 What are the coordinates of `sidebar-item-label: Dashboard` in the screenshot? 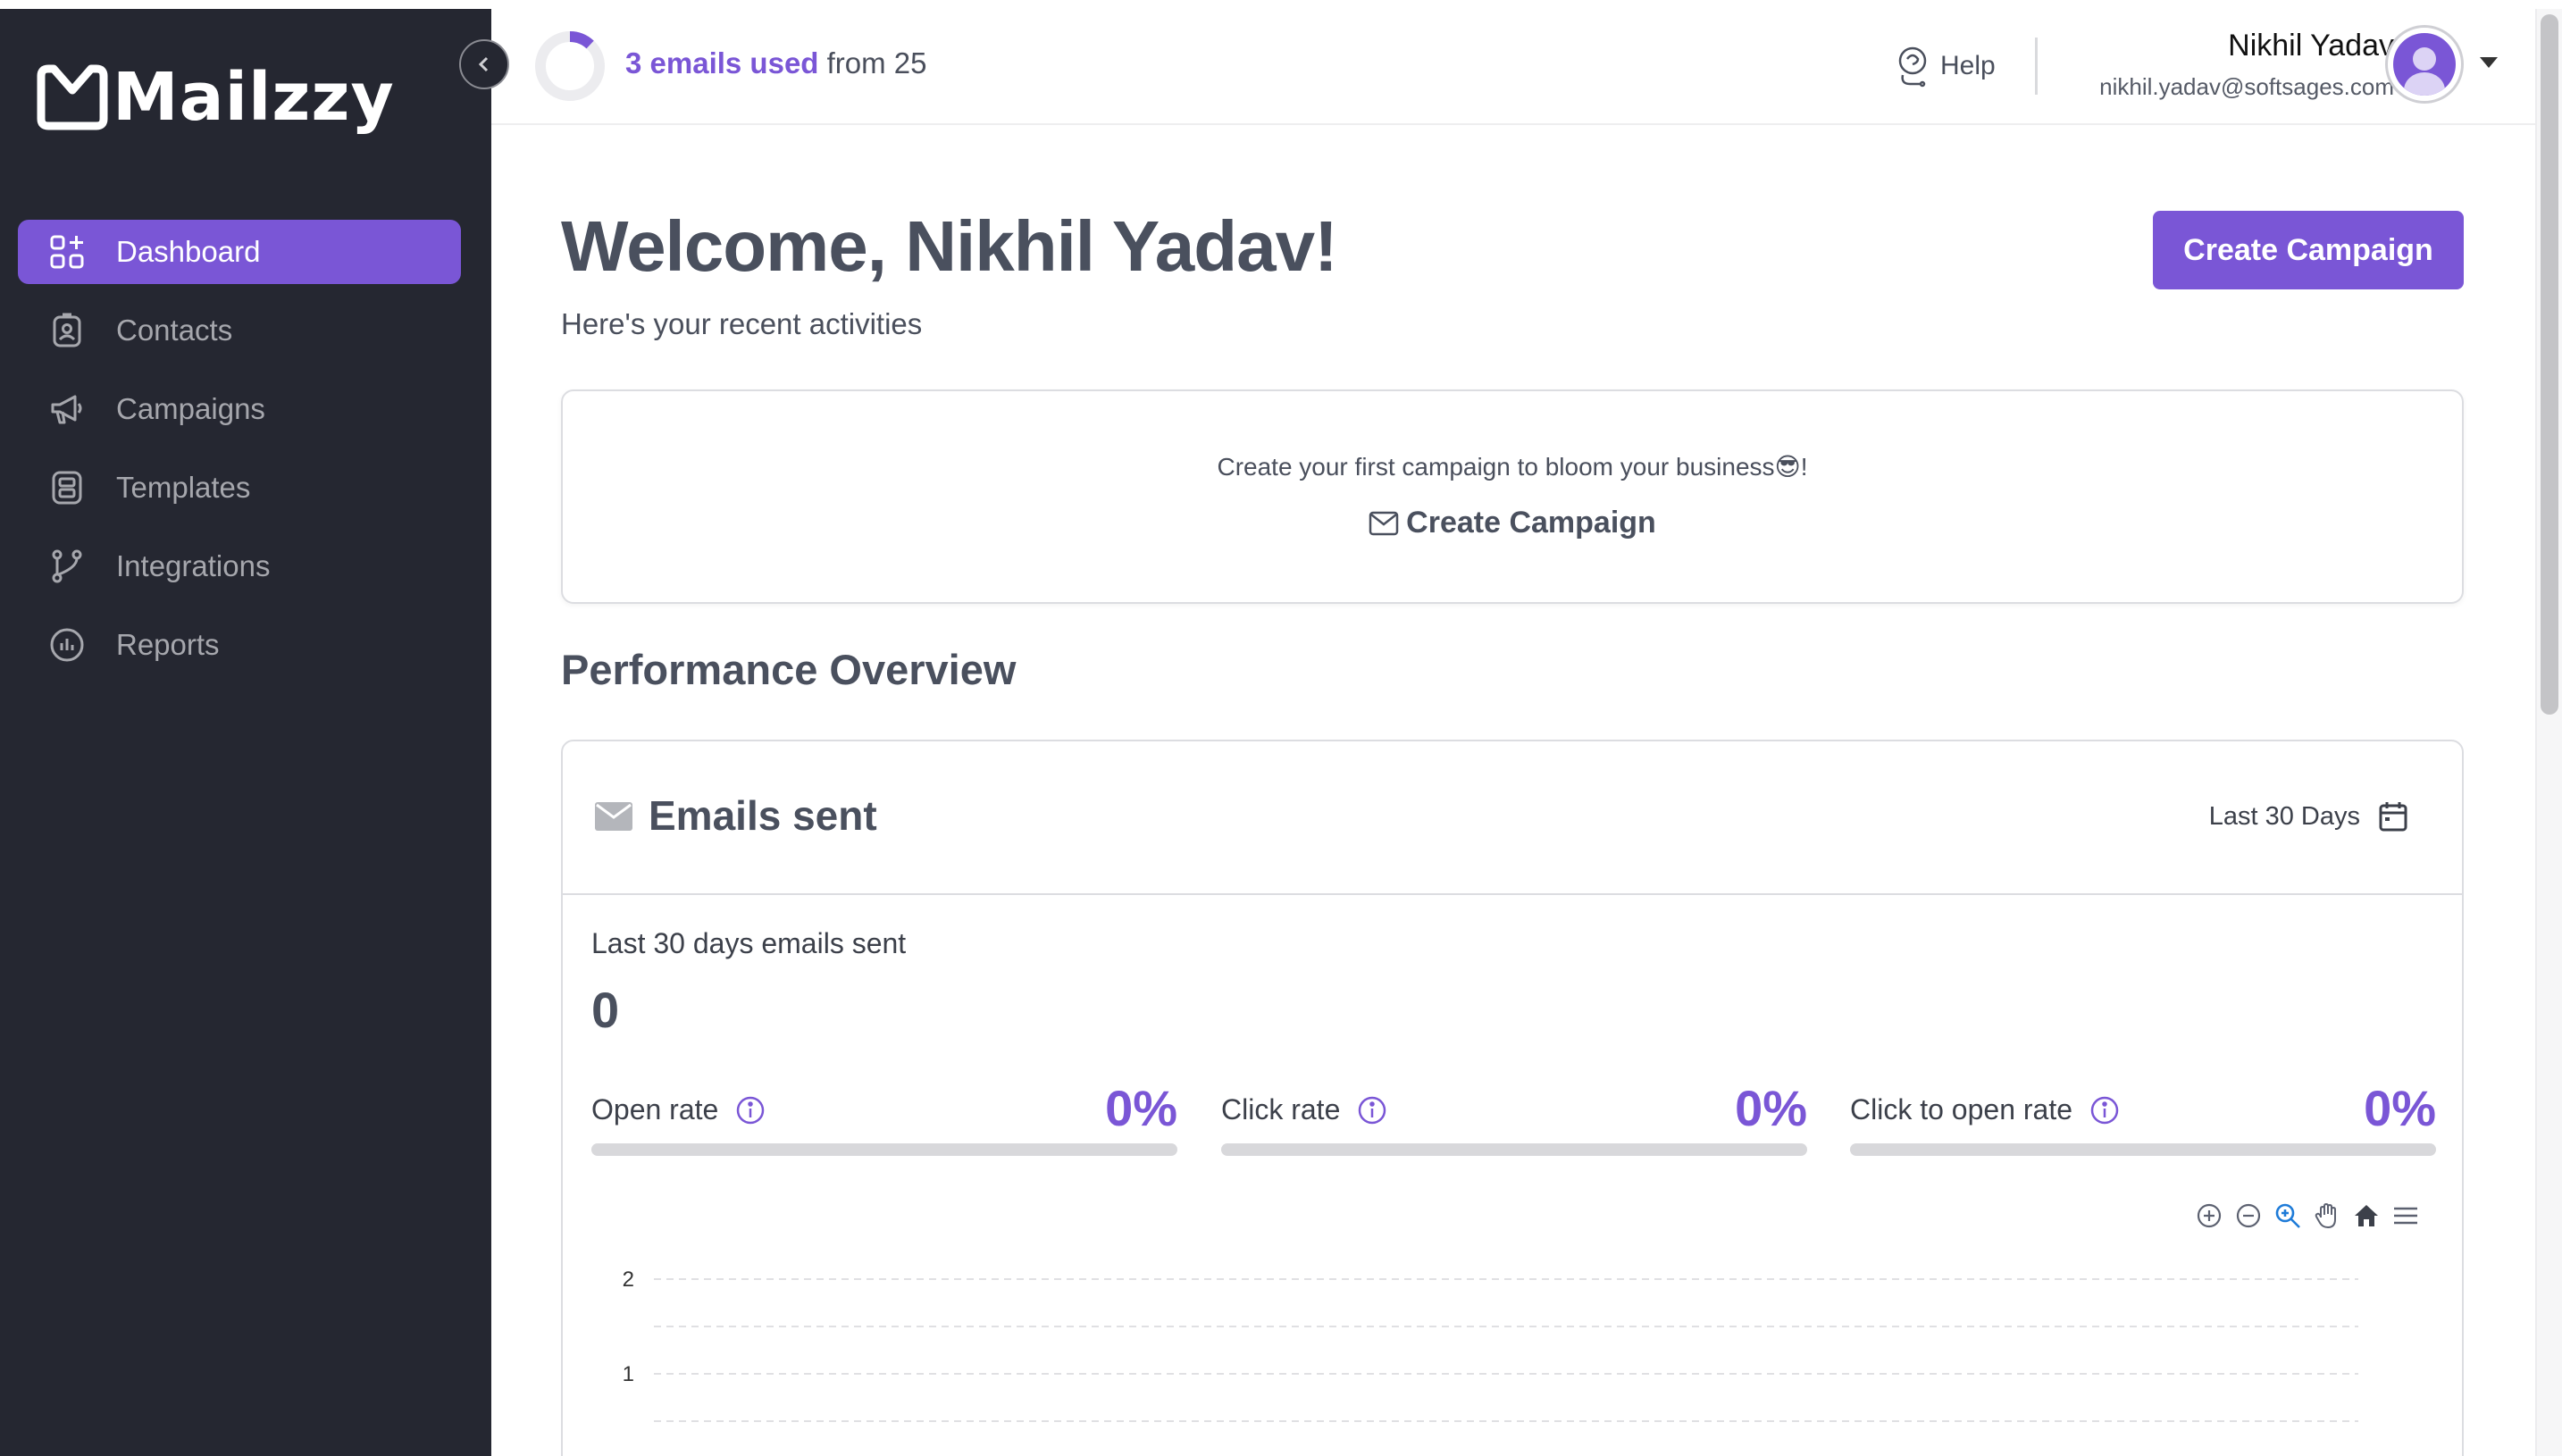 It's located at (188, 251).